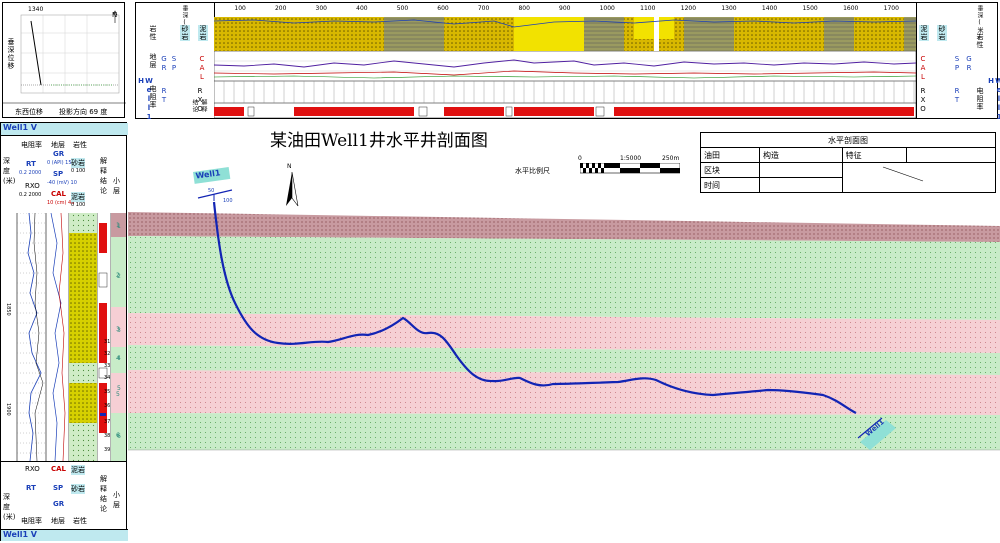 This screenshot has height=543, width=1000. Describe the element at coordinates (164, 96) in the screenshot. I see `top-curve-rt: RT` at that location.